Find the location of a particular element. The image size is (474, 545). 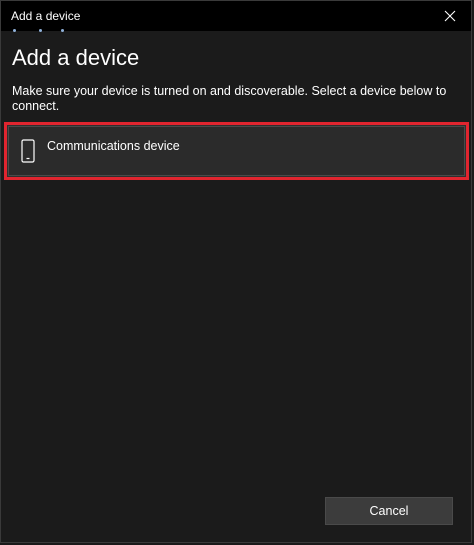

page-title: Add a device is located at coordinates (76, 57).